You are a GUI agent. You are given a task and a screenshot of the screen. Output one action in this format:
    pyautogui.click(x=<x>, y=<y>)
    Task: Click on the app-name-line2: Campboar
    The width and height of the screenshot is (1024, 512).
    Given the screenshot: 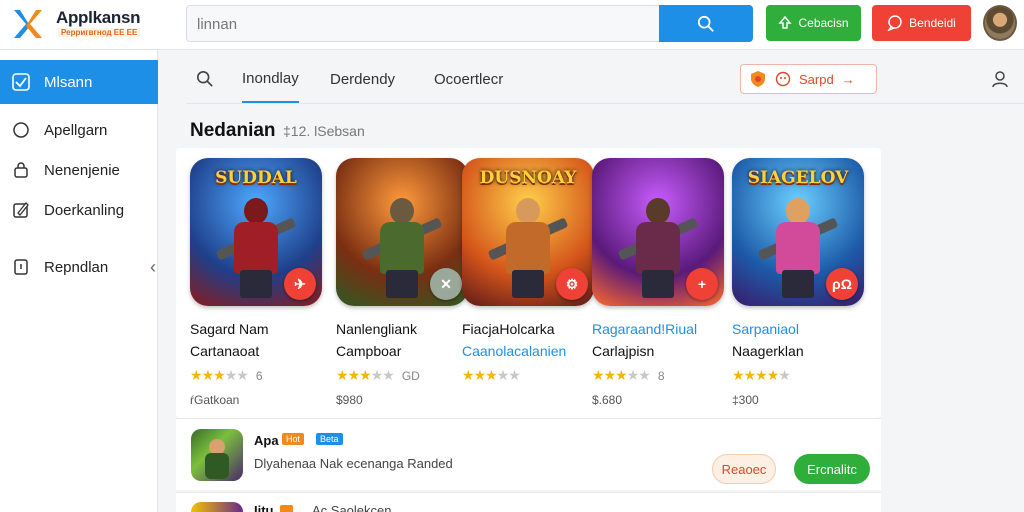 What is the action you would take?
    pyautogui.click(x=369, y=351)
    